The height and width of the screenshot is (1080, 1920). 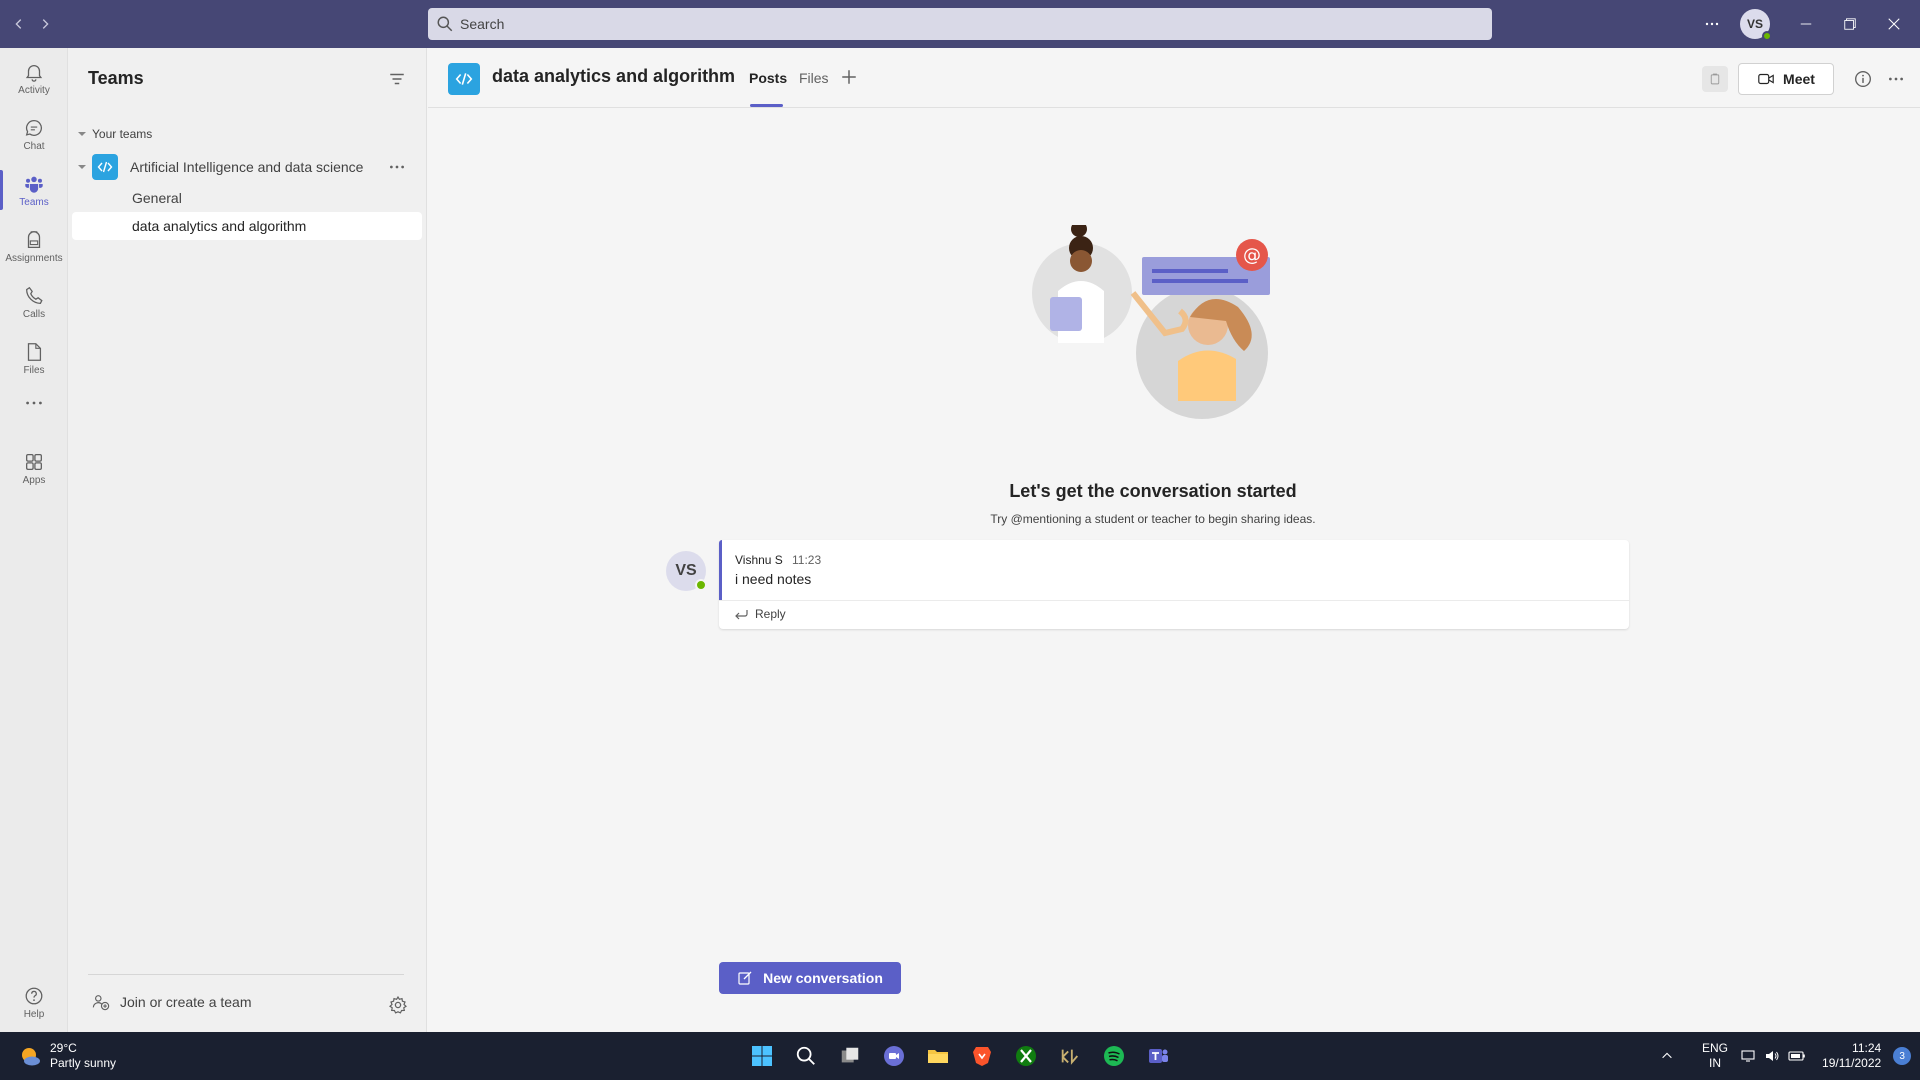 What do you see at coordinates (806, 1056) in the screenshot?
I see `taskbar-search-icon` at bounding box center [806, 1056].